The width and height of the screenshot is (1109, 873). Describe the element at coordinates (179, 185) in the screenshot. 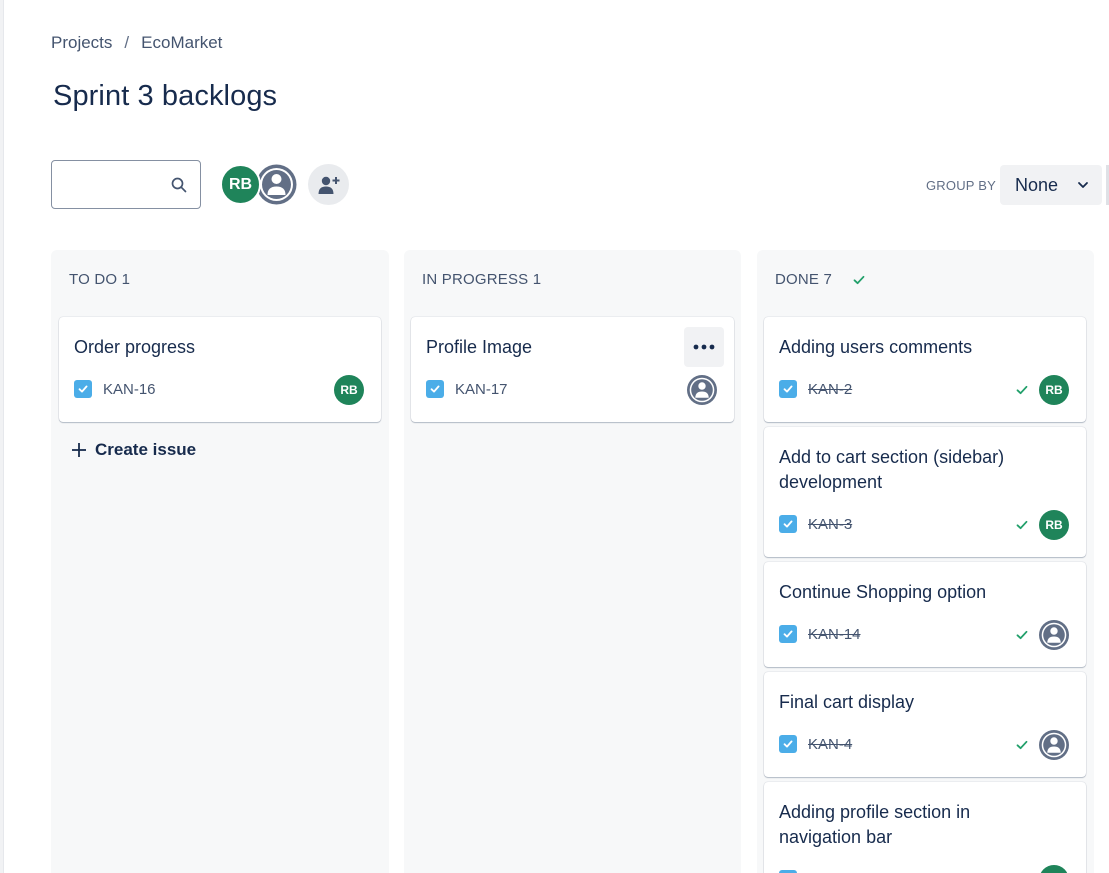

I see `search-icon` at that location.